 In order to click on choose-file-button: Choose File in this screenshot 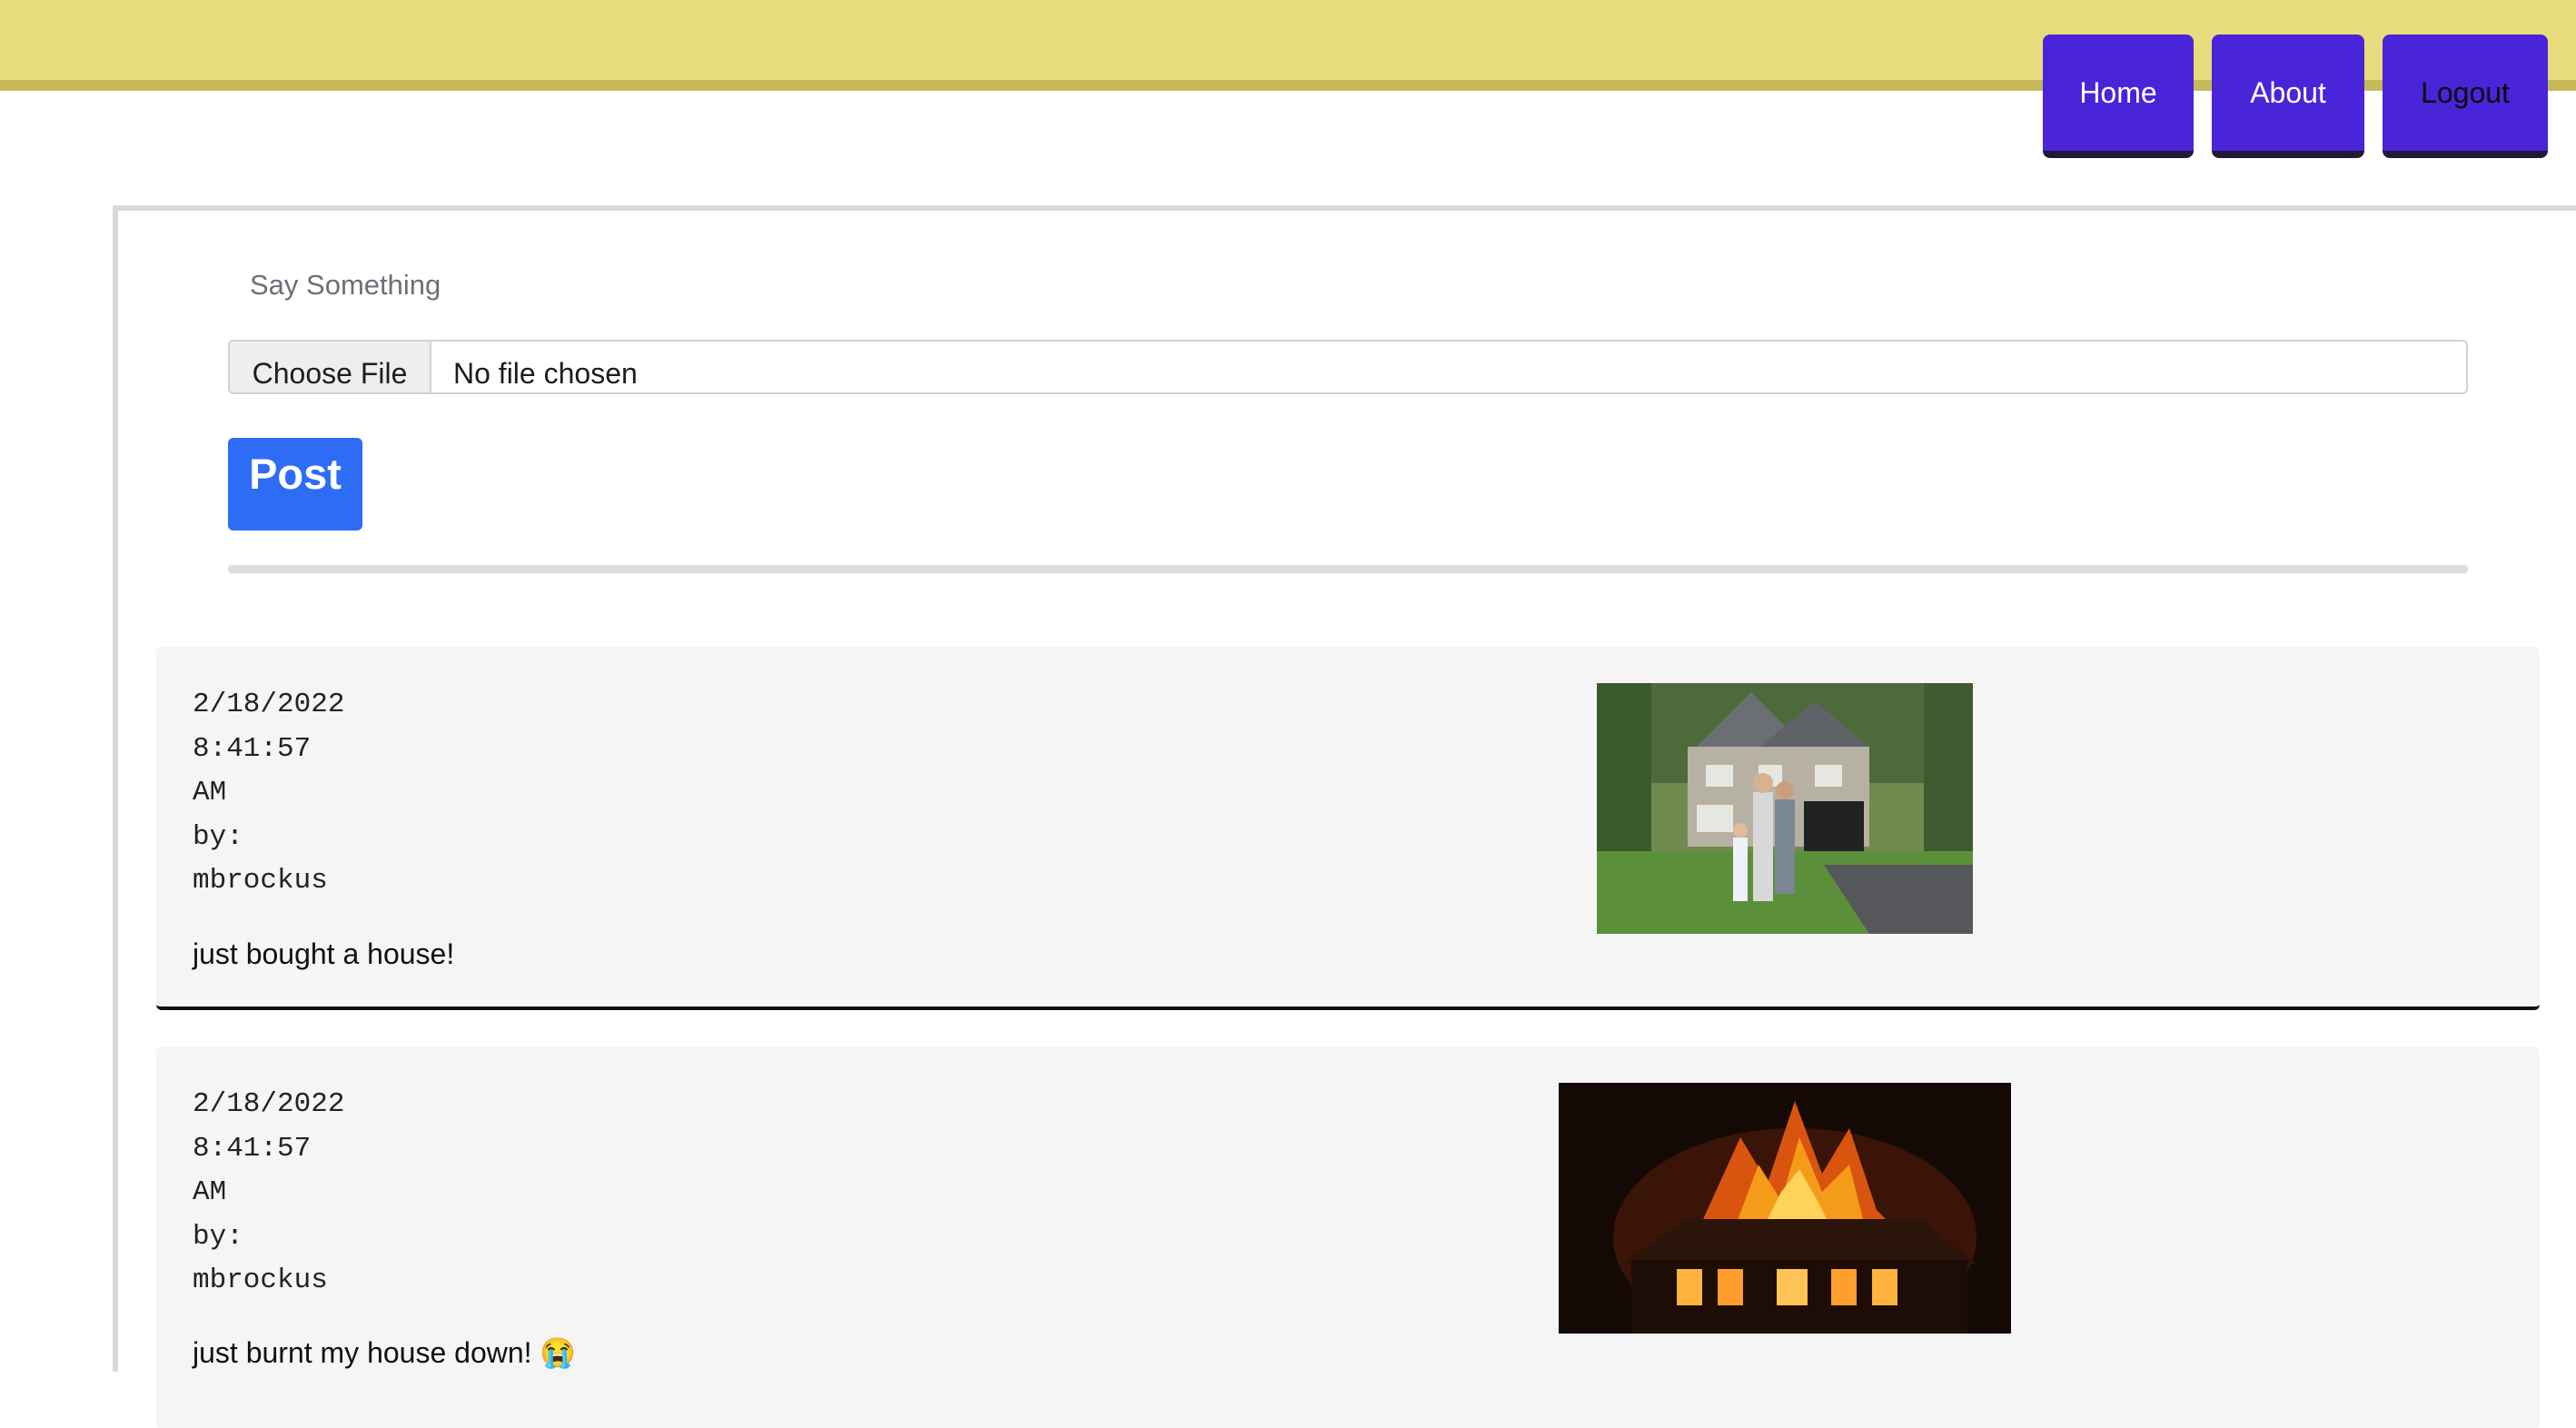, I will do `click(330, 367)`.